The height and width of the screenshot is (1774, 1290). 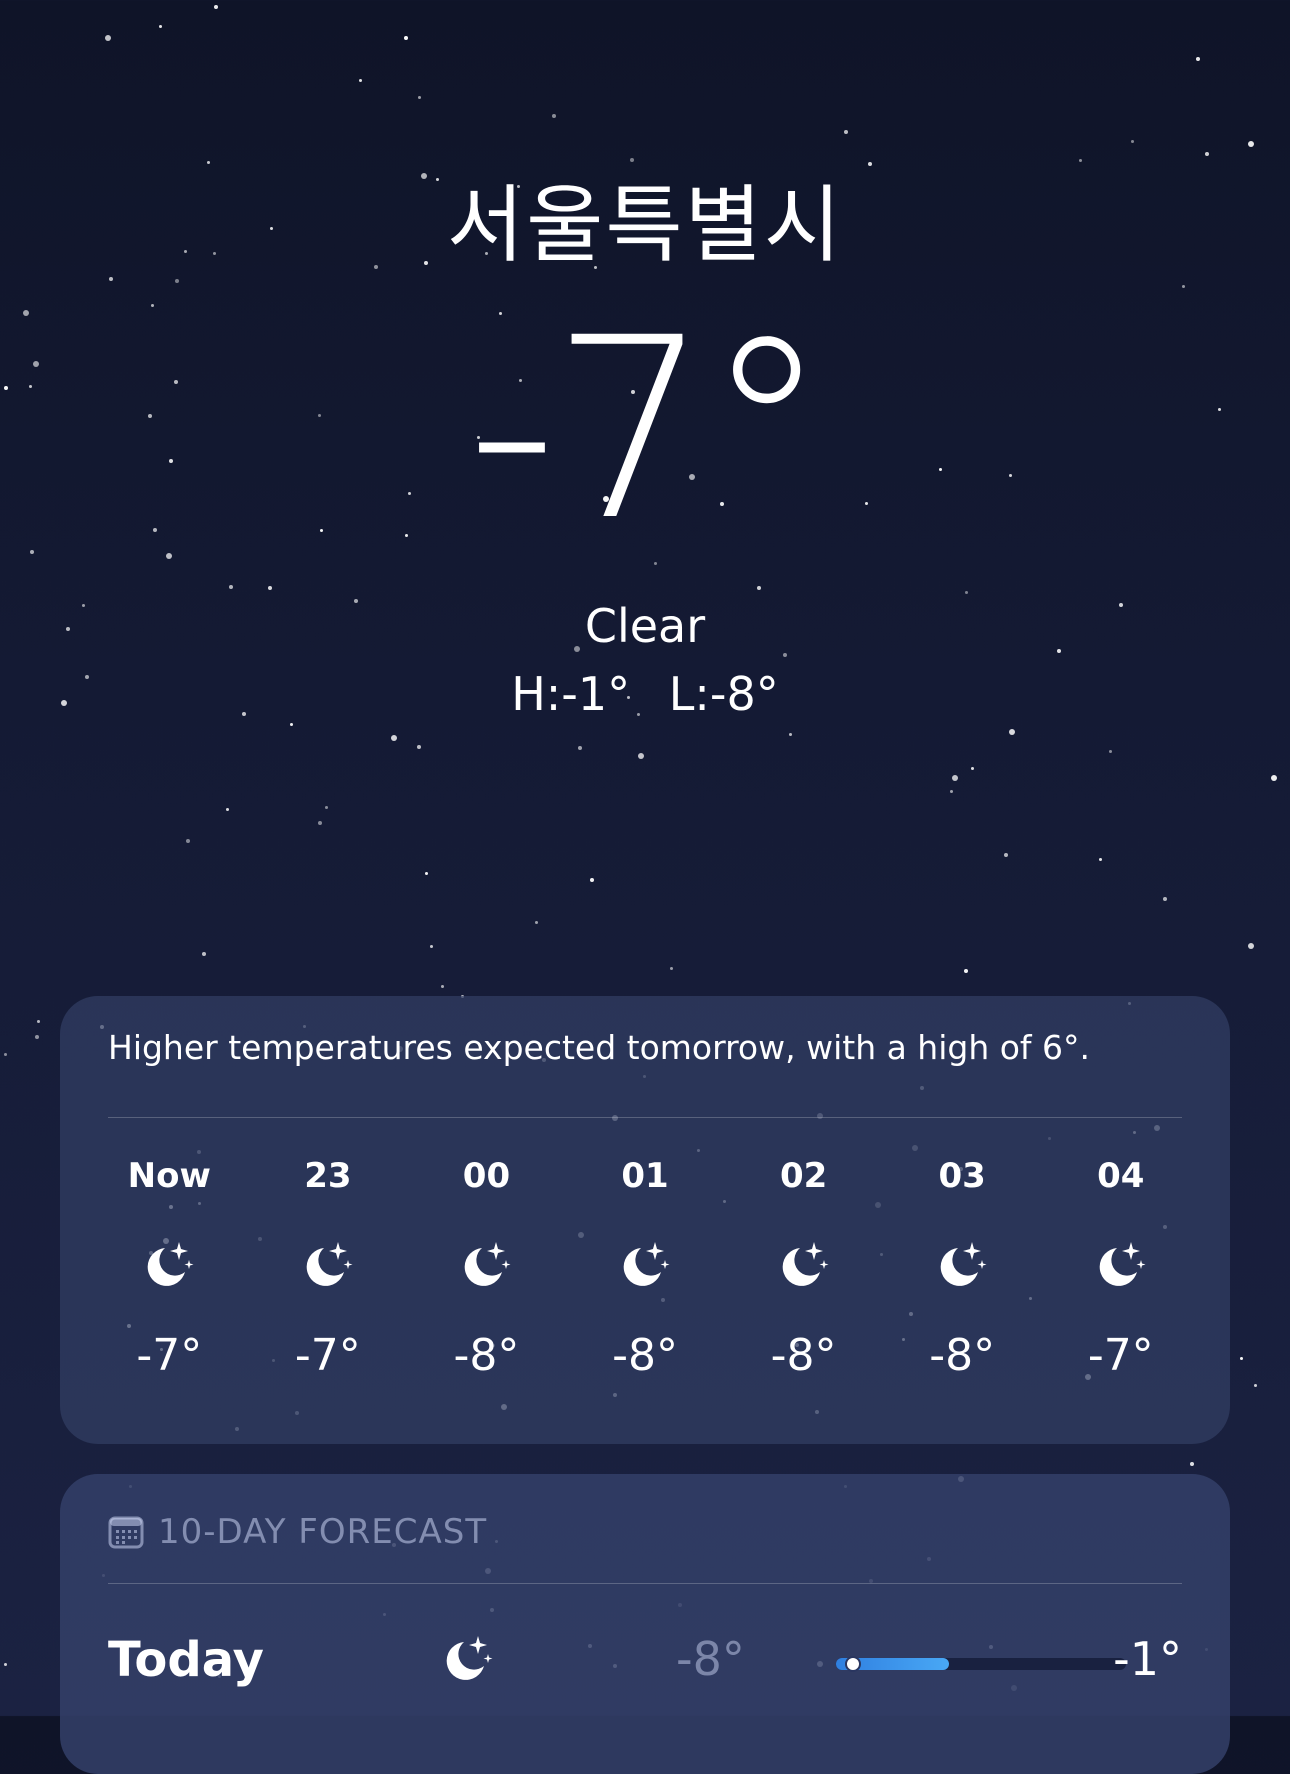 I want to click on low-temperature: L:-8°, so click(x=723, y=694).